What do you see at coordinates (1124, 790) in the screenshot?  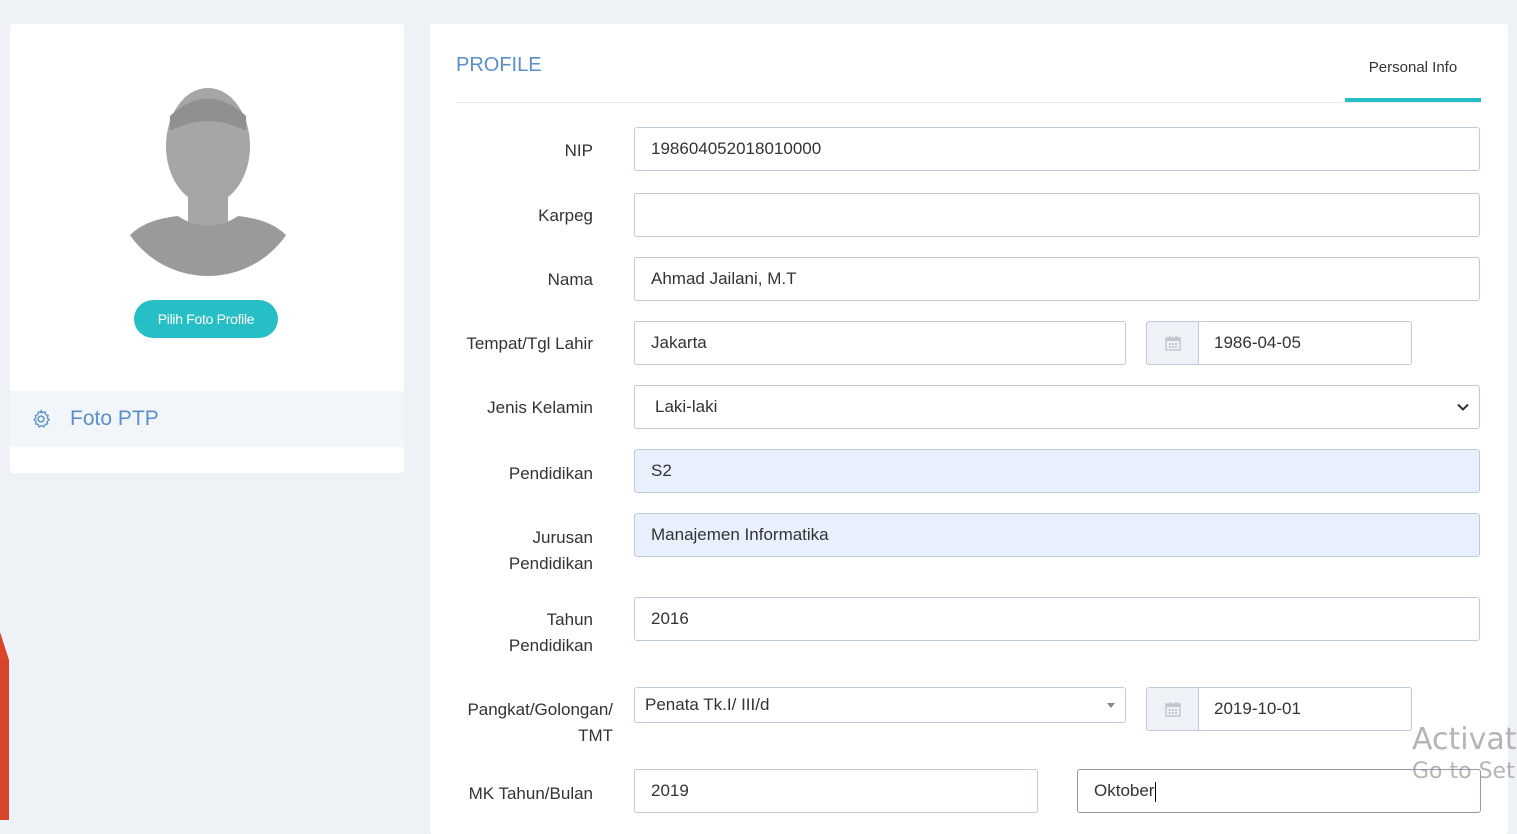 I see `mk-month-value: Oktober` at bounding box center [1124, 790].